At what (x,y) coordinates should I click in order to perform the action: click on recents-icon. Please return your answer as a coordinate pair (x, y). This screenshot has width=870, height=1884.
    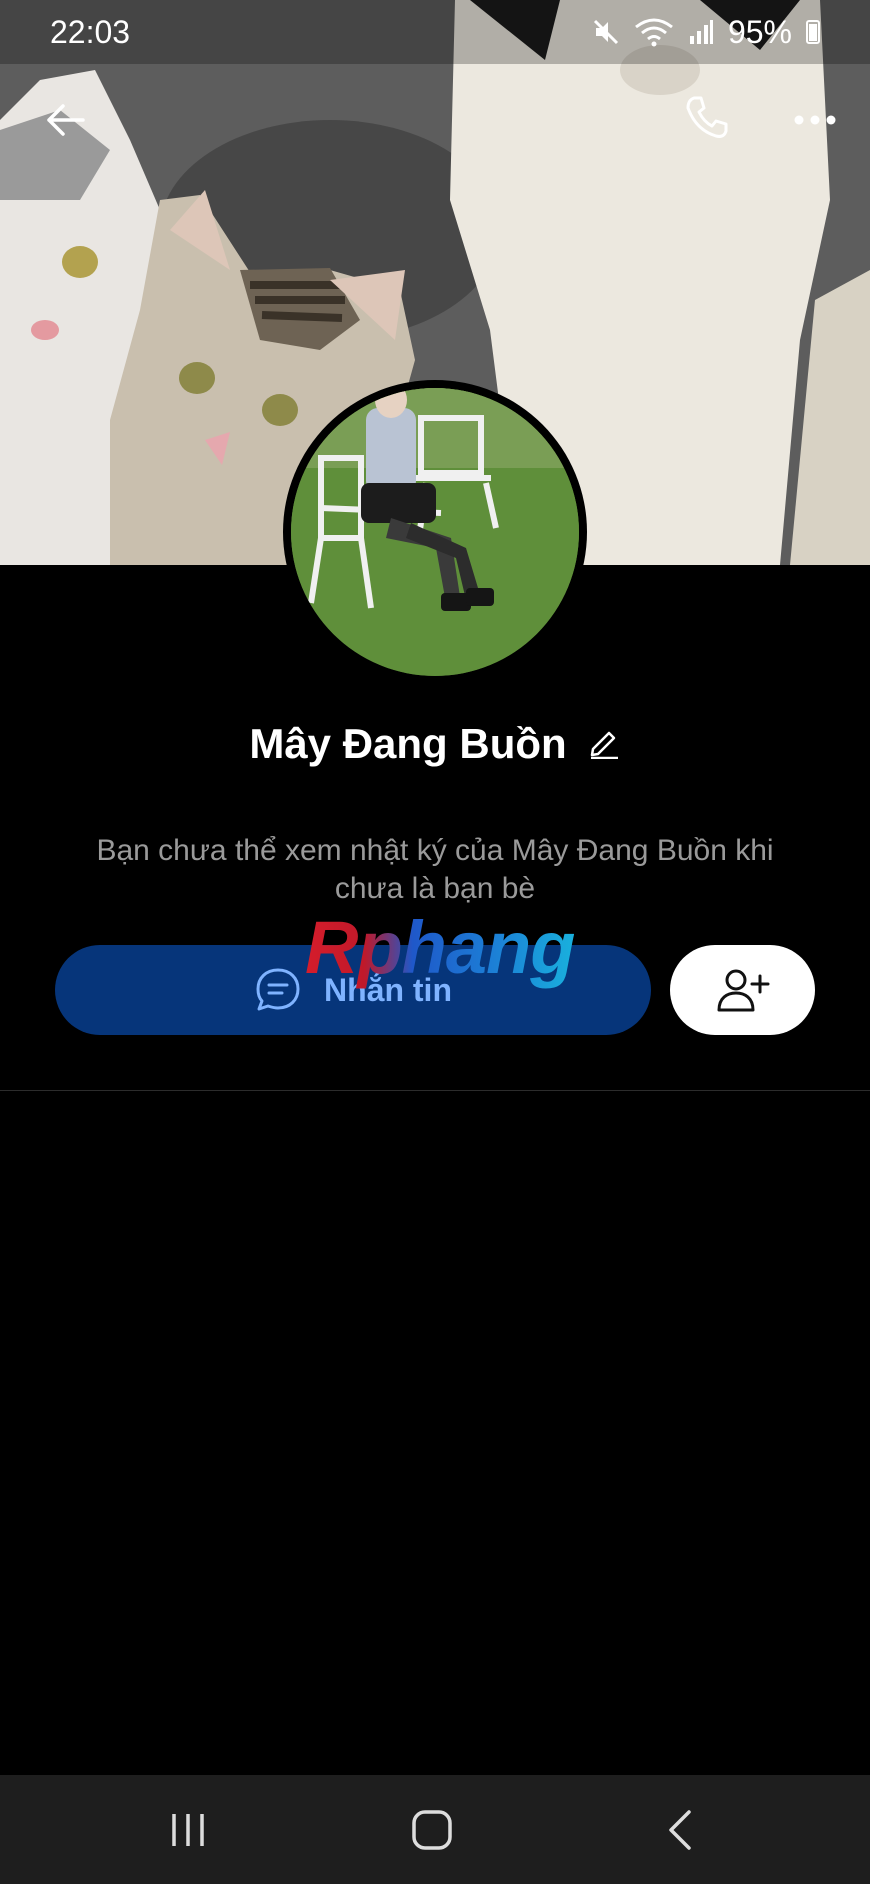
    Looking at the image, I should click on (187, 1829).